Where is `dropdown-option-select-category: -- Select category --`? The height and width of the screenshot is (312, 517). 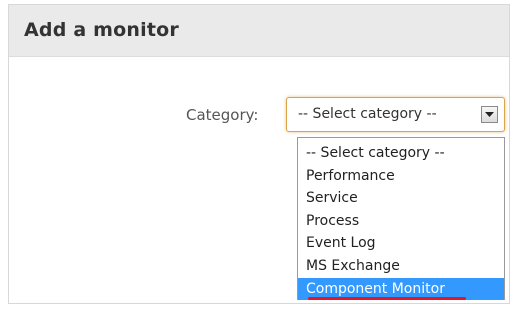 dropdown-option-select-category: -- Select category -- is located at coordinates (401, 153).